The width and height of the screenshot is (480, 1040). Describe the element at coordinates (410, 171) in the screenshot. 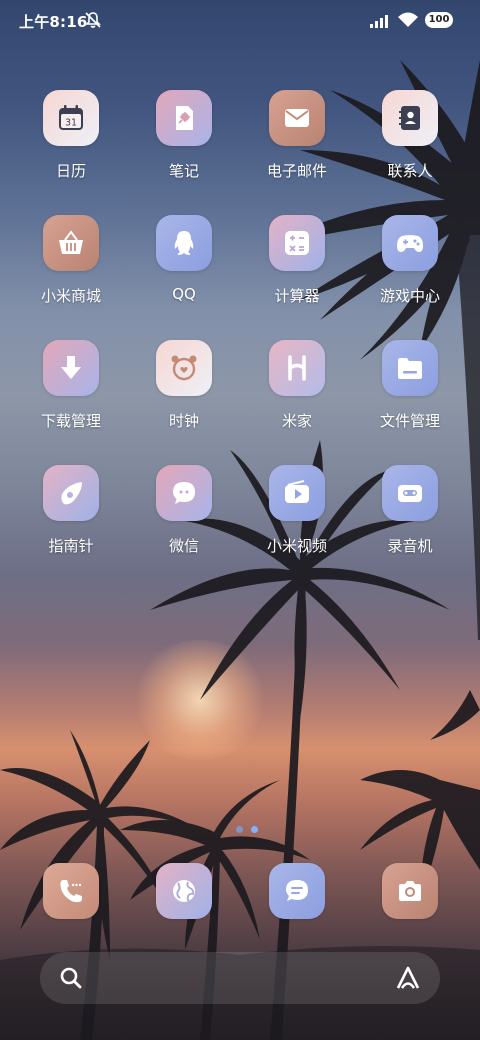

I see `app-label: 联系人` at that location.